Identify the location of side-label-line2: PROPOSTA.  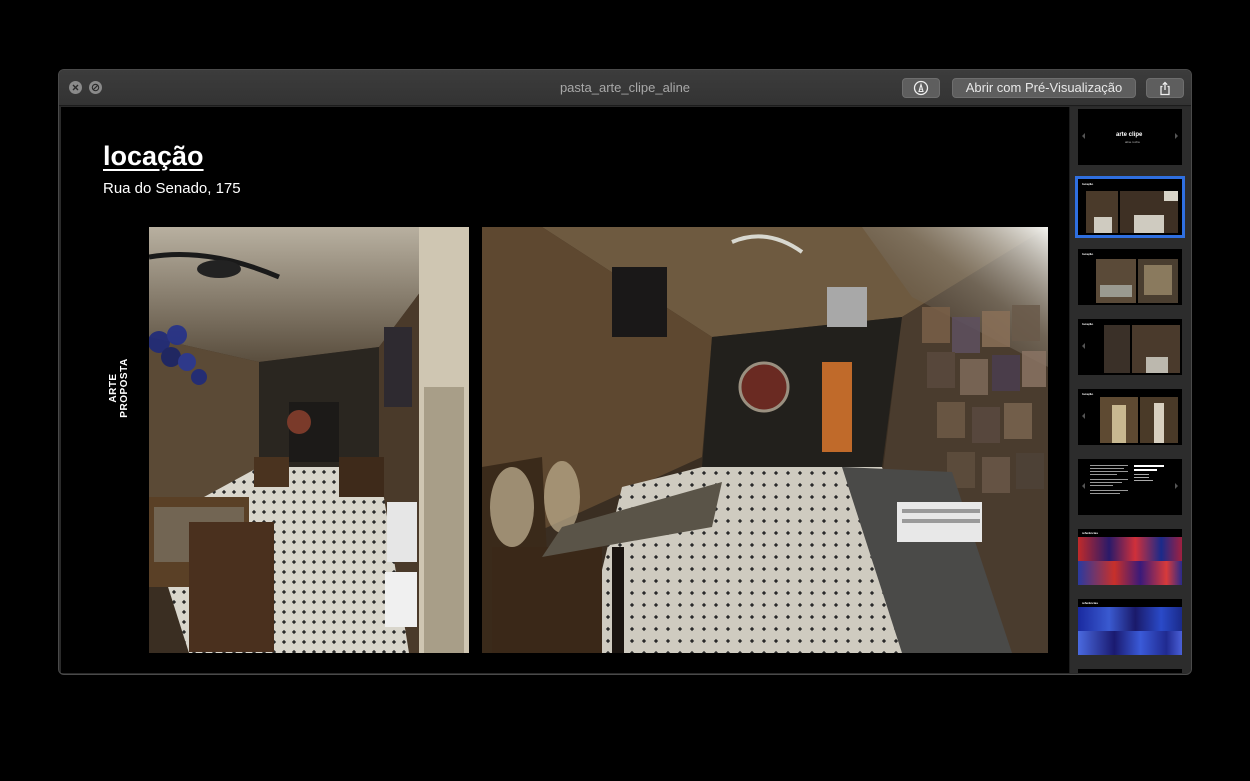
(124, 388).